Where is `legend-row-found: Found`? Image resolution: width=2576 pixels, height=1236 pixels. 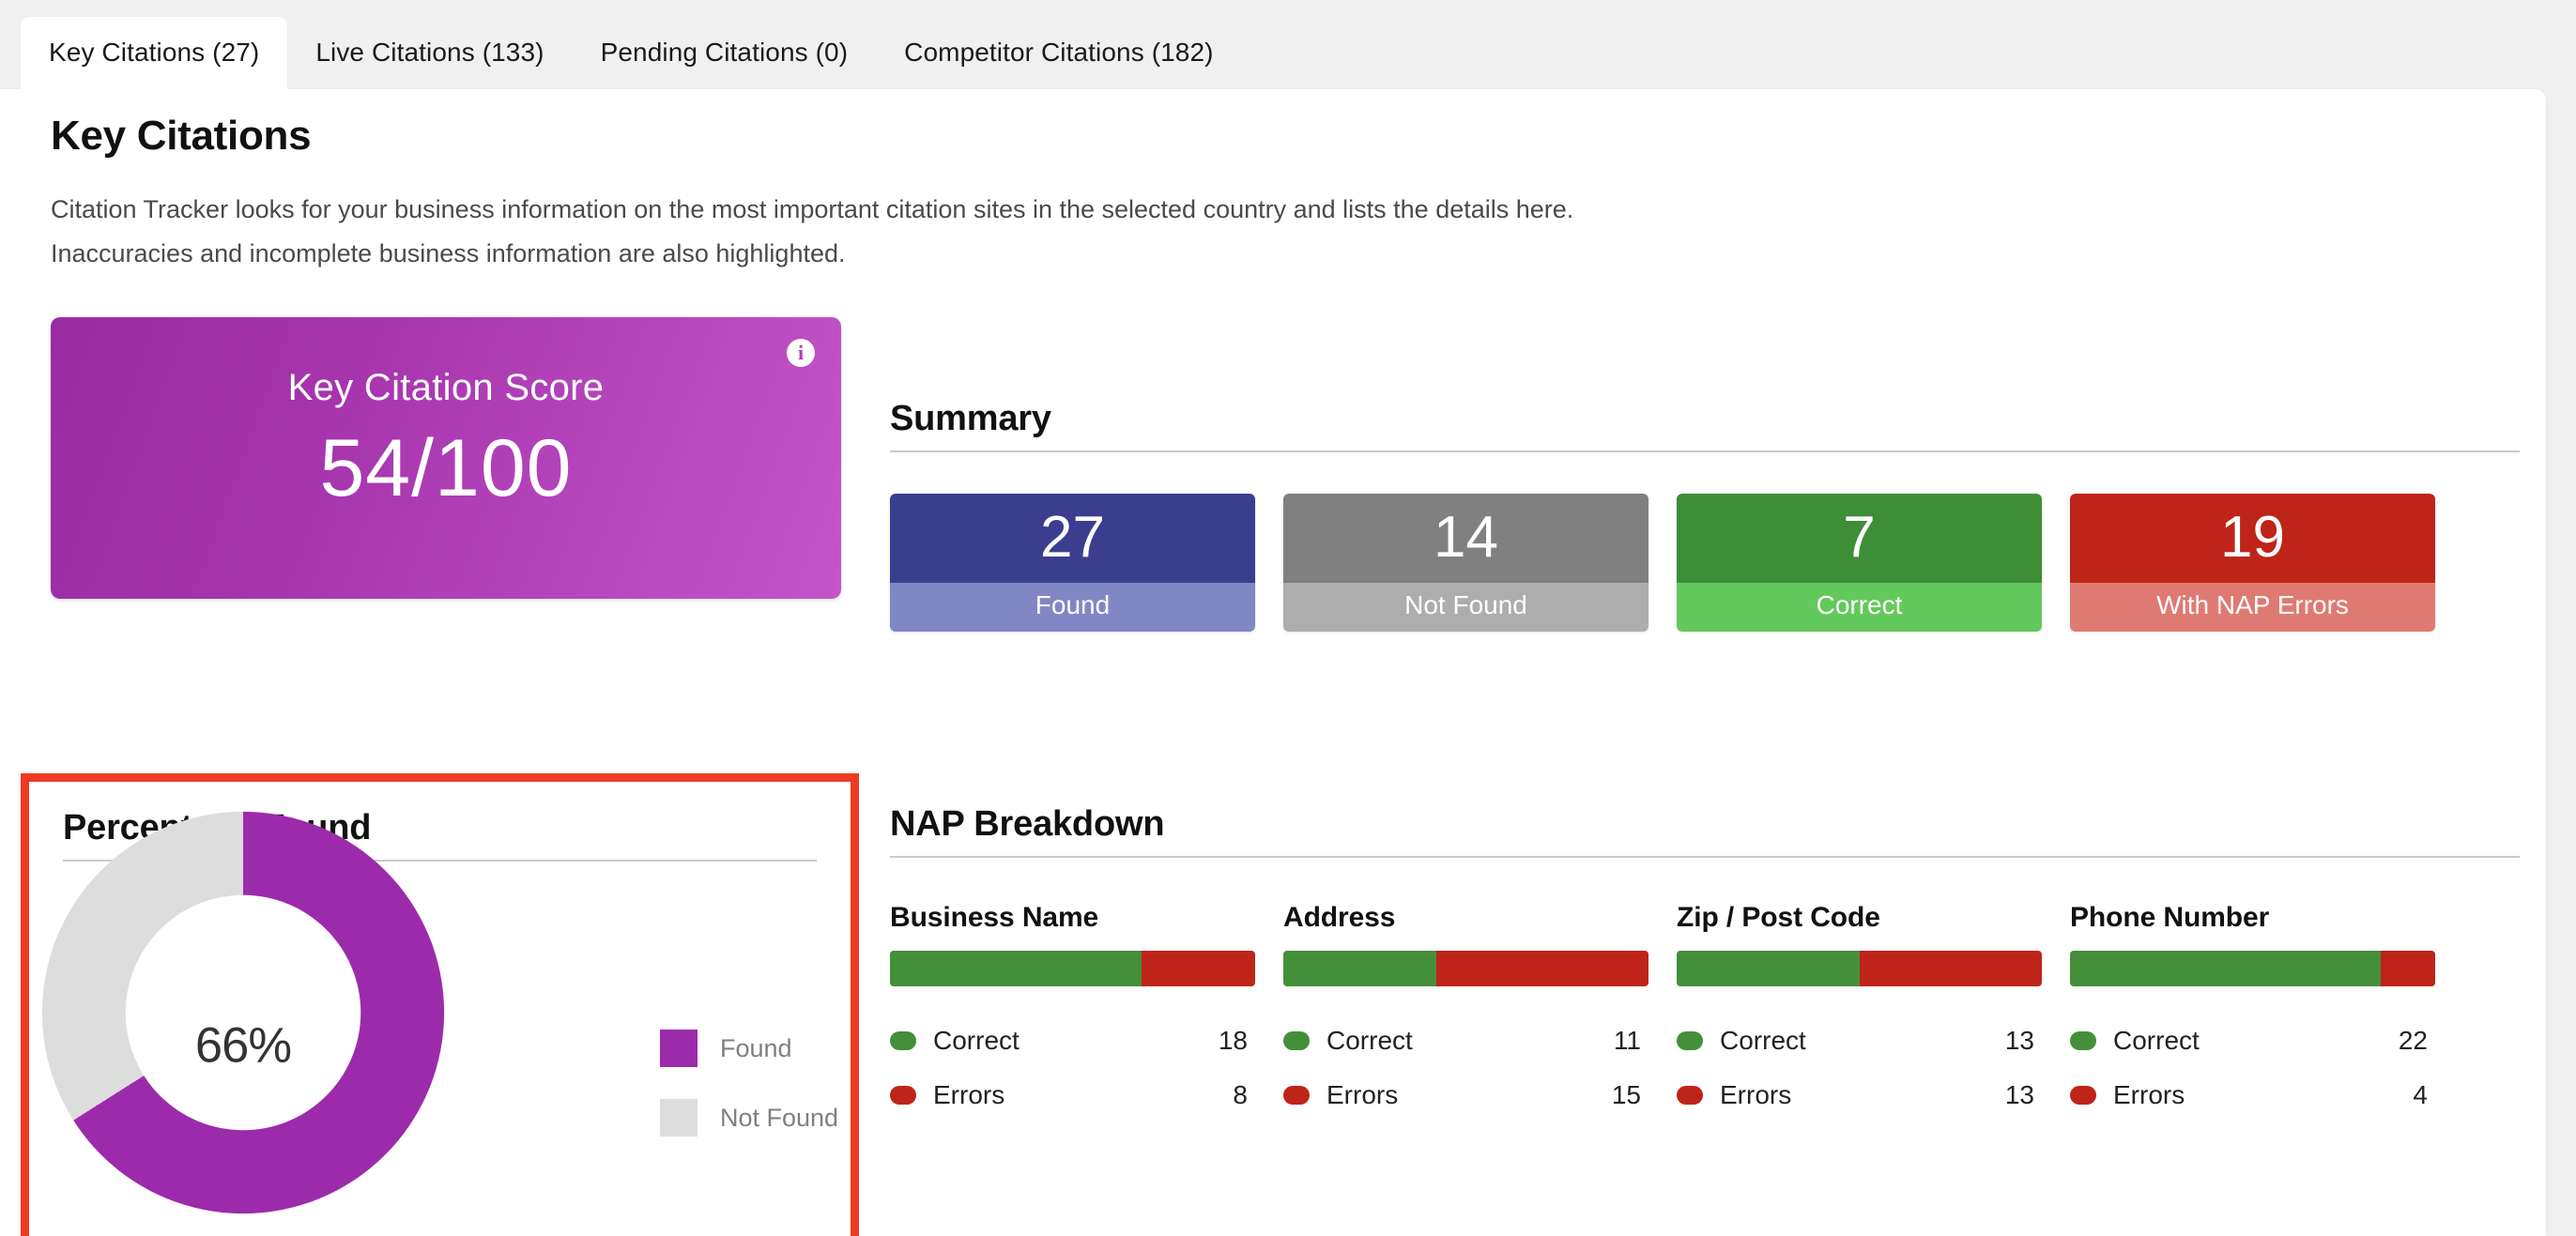
legend-row-found: Found is located at coordinates (749, 1048).